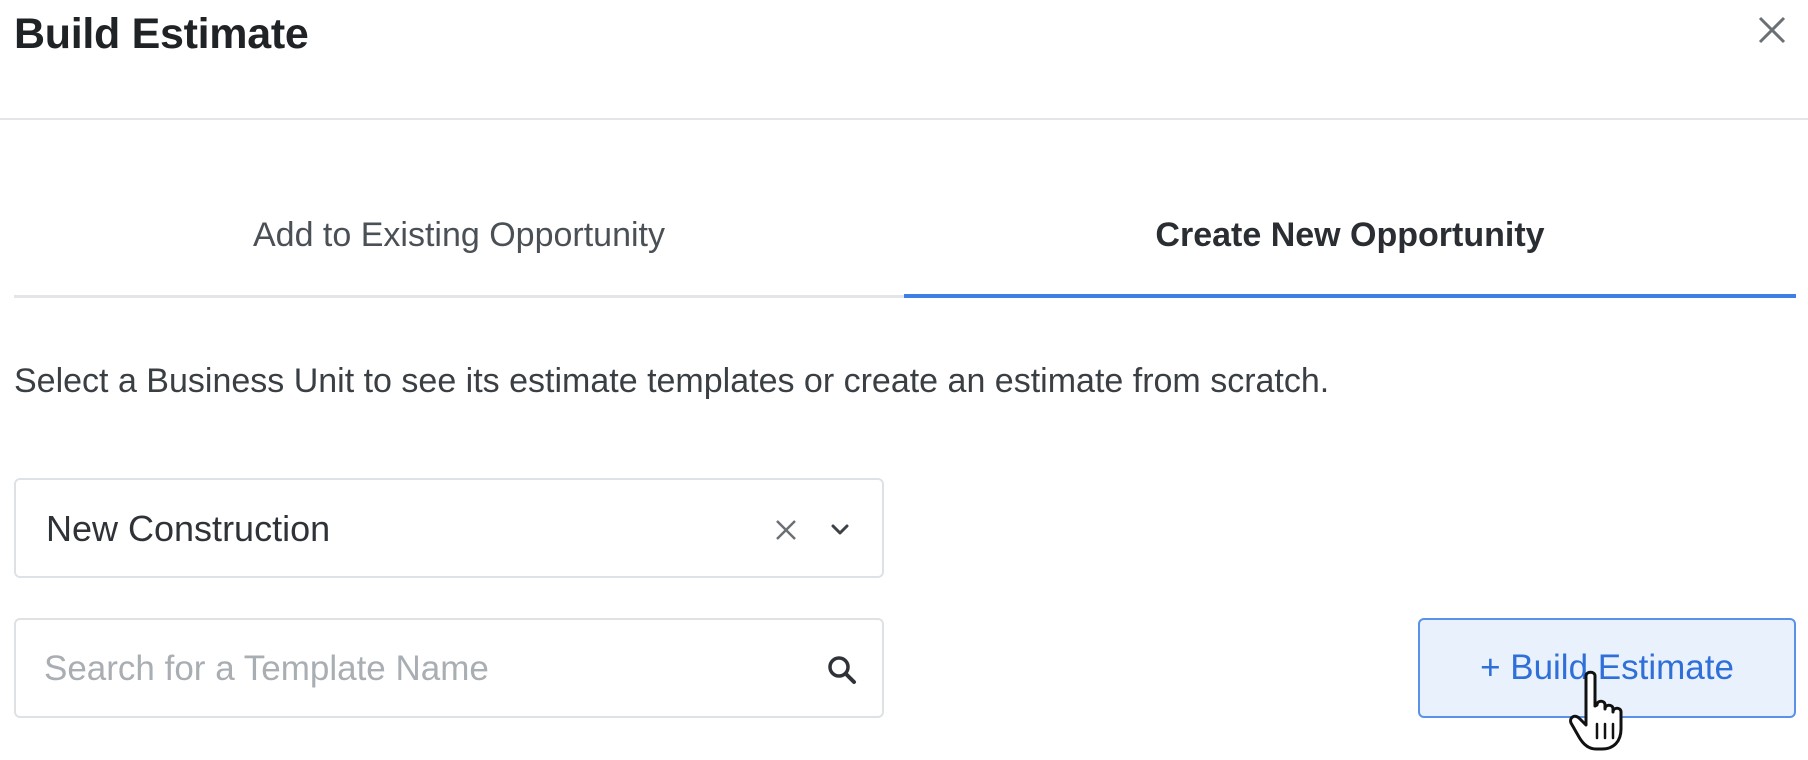  What do you see at coordinates (188, 528) in the screenshot?
I see `business-unit-value: New Construction` at bounding box center [188, 528].